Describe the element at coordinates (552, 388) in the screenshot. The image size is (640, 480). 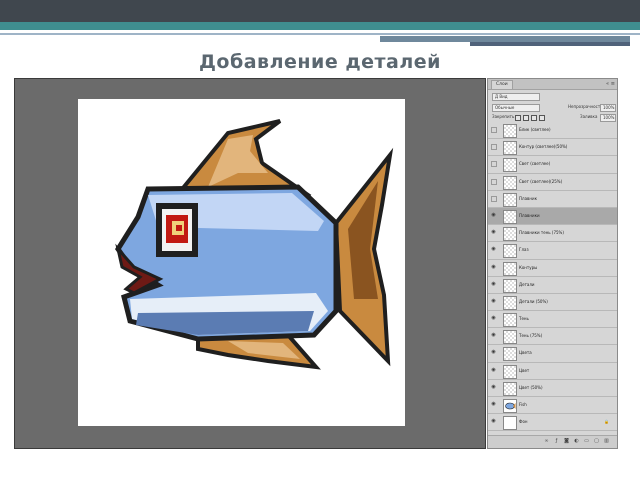
I see `layer-row: ◉ Цвет (50%)` at that location.